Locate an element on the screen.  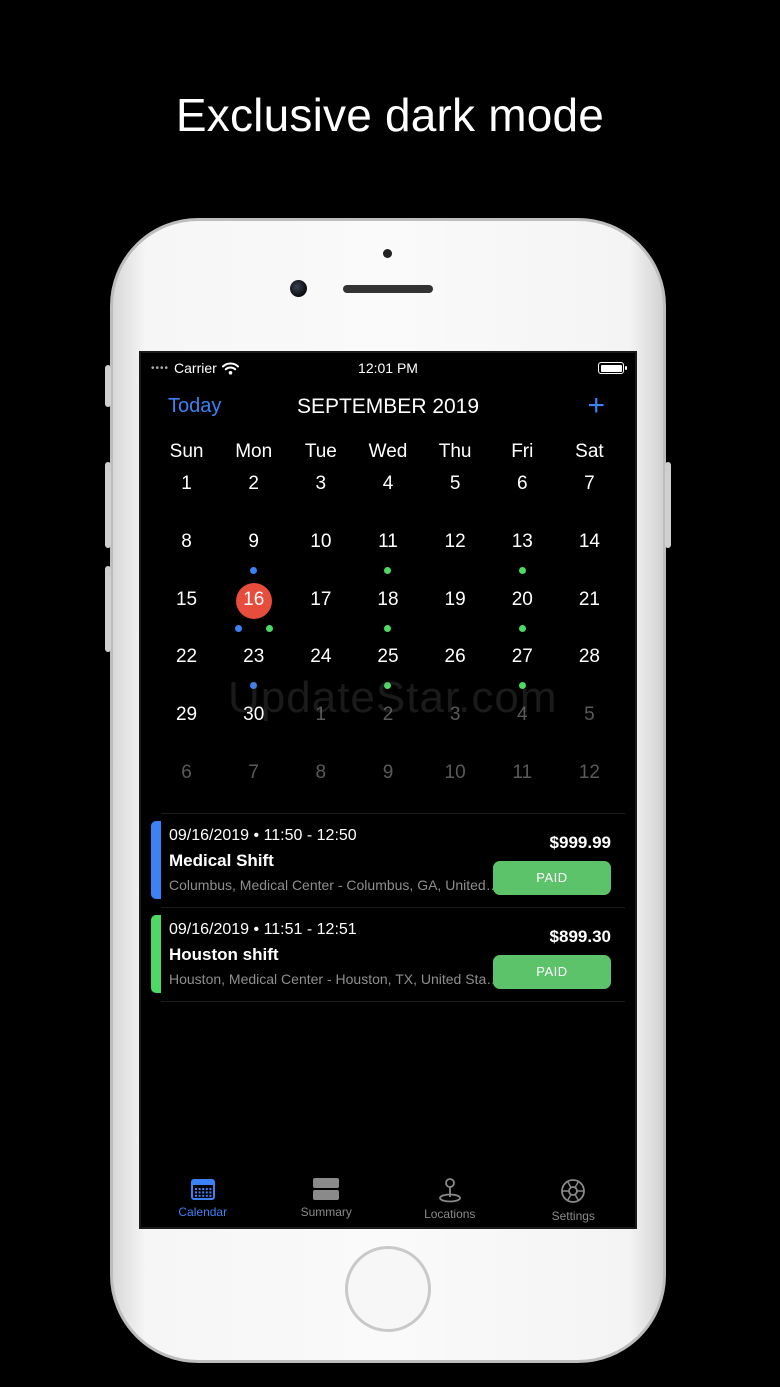
tab-settings: Settings is located at coordinates (574, 1197).